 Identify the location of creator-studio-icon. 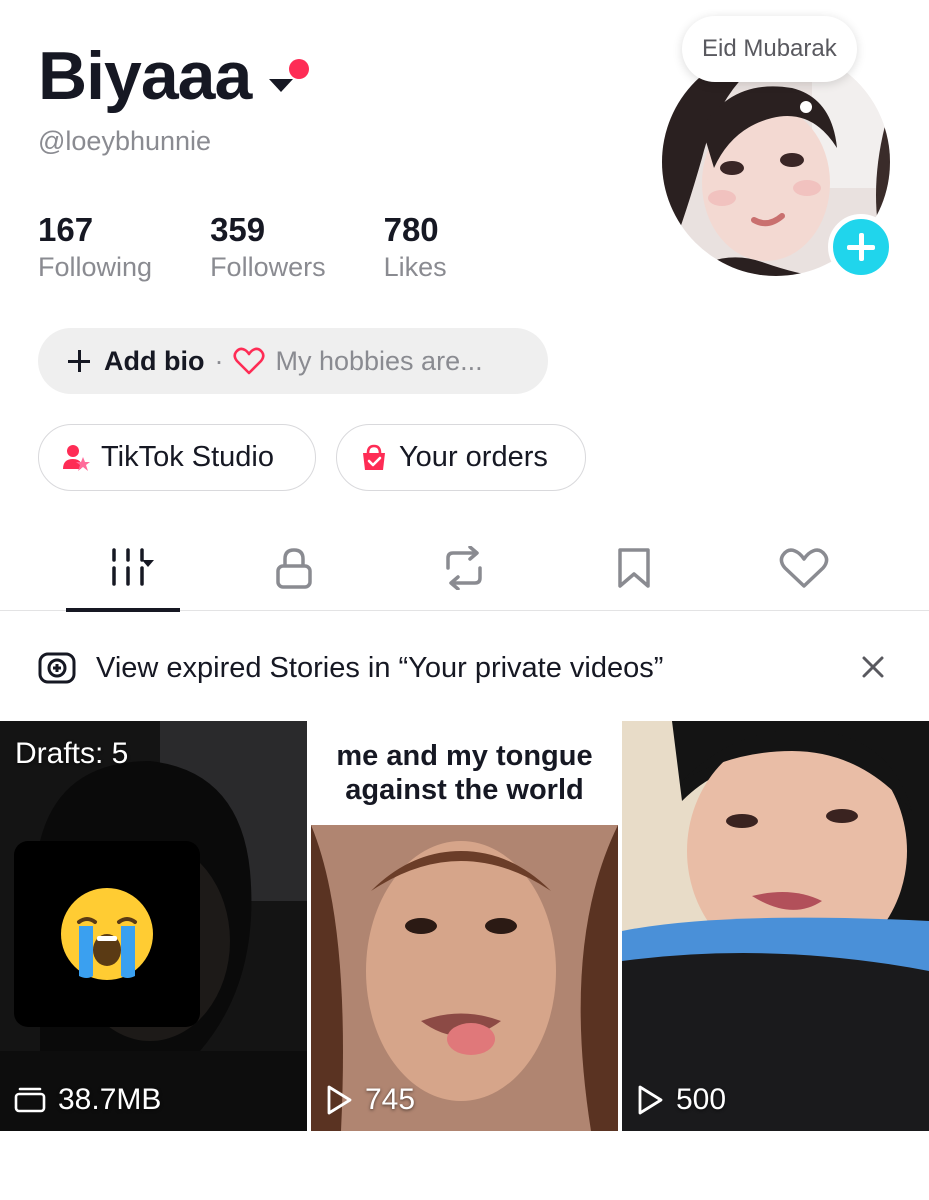
(76, 457).